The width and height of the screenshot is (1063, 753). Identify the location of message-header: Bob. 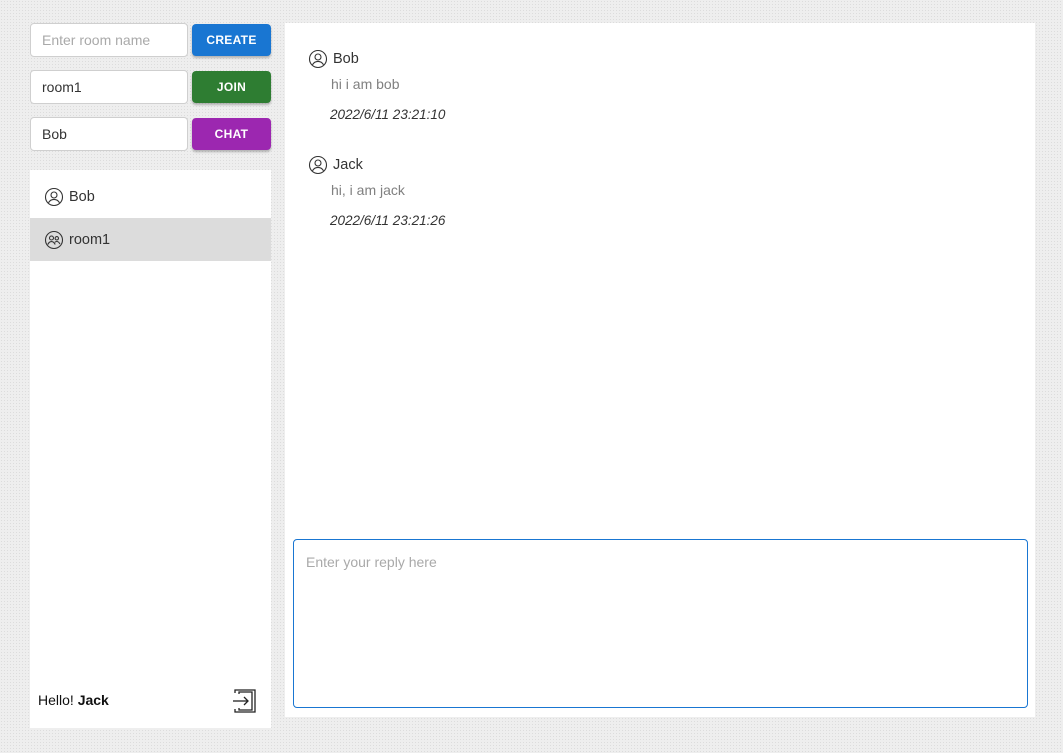
(376, 59).